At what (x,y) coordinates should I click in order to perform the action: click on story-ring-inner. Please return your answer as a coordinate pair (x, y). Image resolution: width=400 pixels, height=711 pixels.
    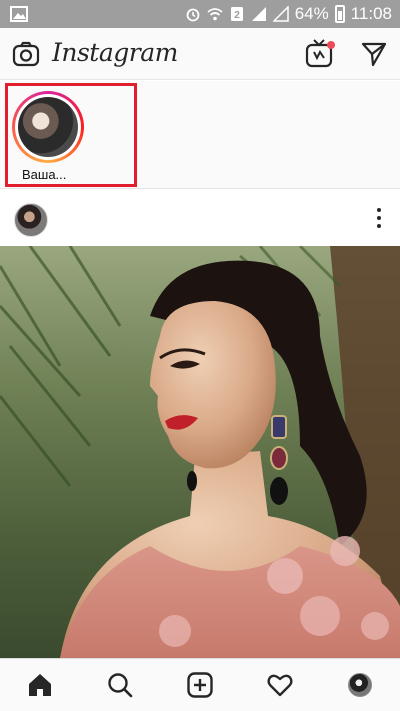
    Looking at the image, I should click on (48, 127).